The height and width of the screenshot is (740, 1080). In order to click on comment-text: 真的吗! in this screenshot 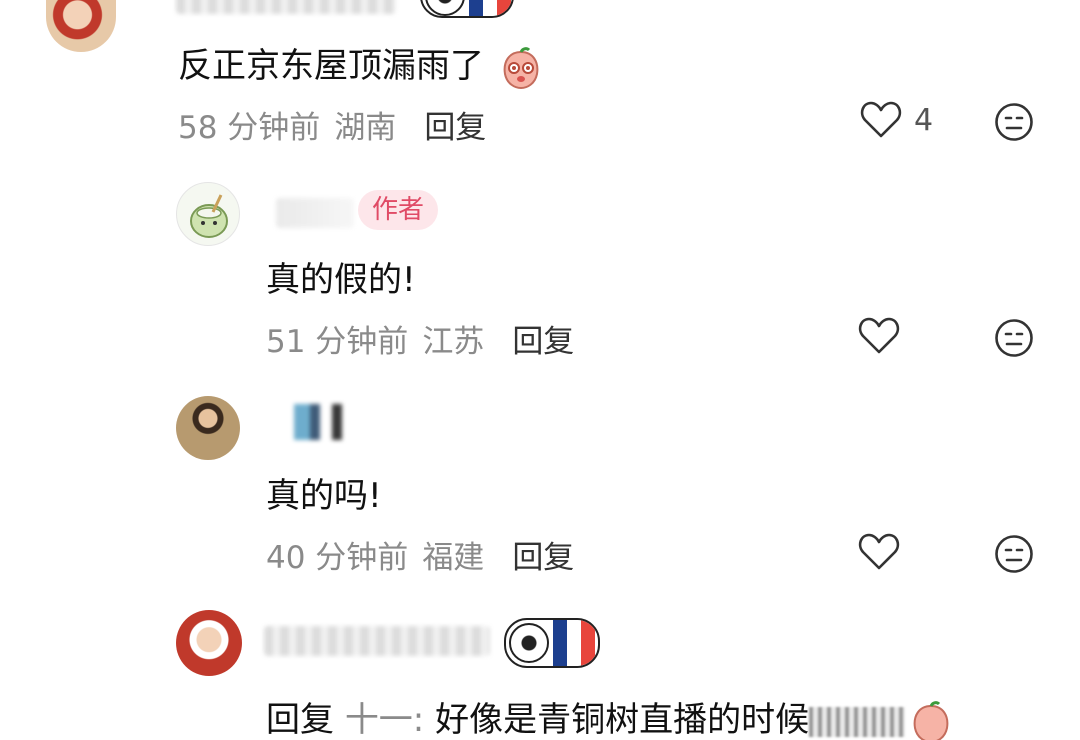, I will do `click(324, 496)`.